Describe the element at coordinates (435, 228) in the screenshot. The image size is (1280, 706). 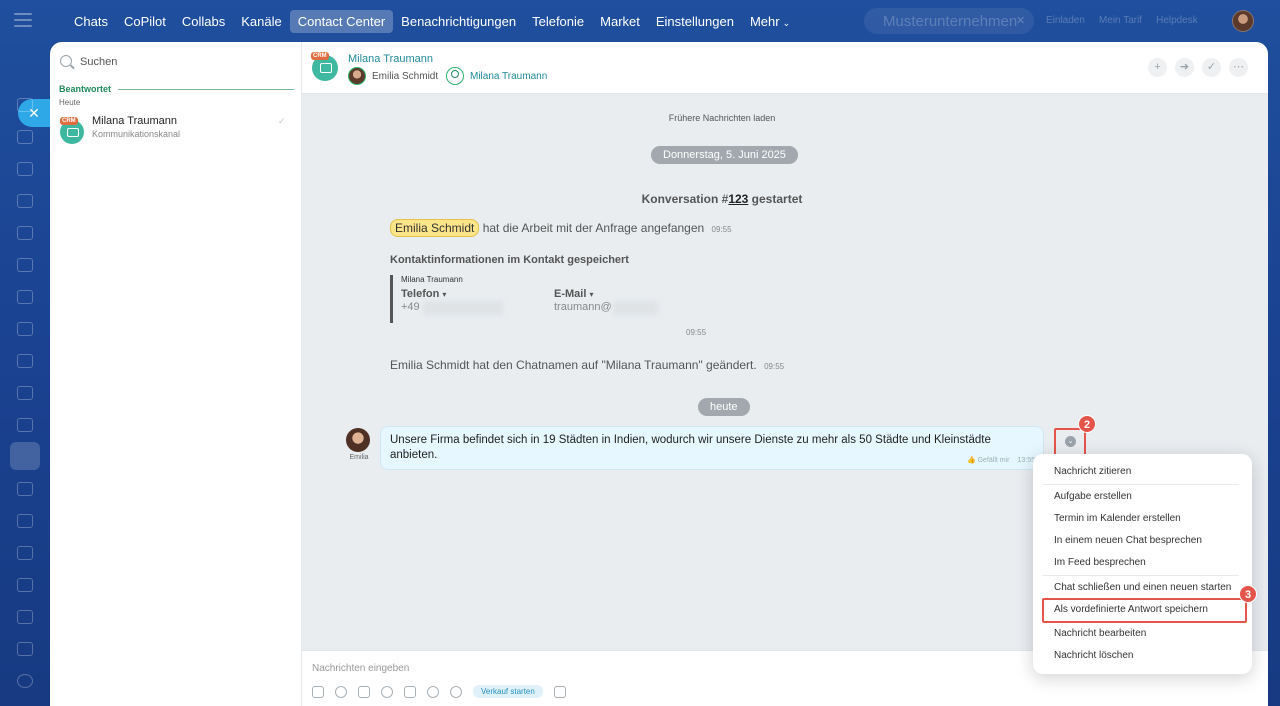
I see `user-mention: Emilia Schmidt` at that location.